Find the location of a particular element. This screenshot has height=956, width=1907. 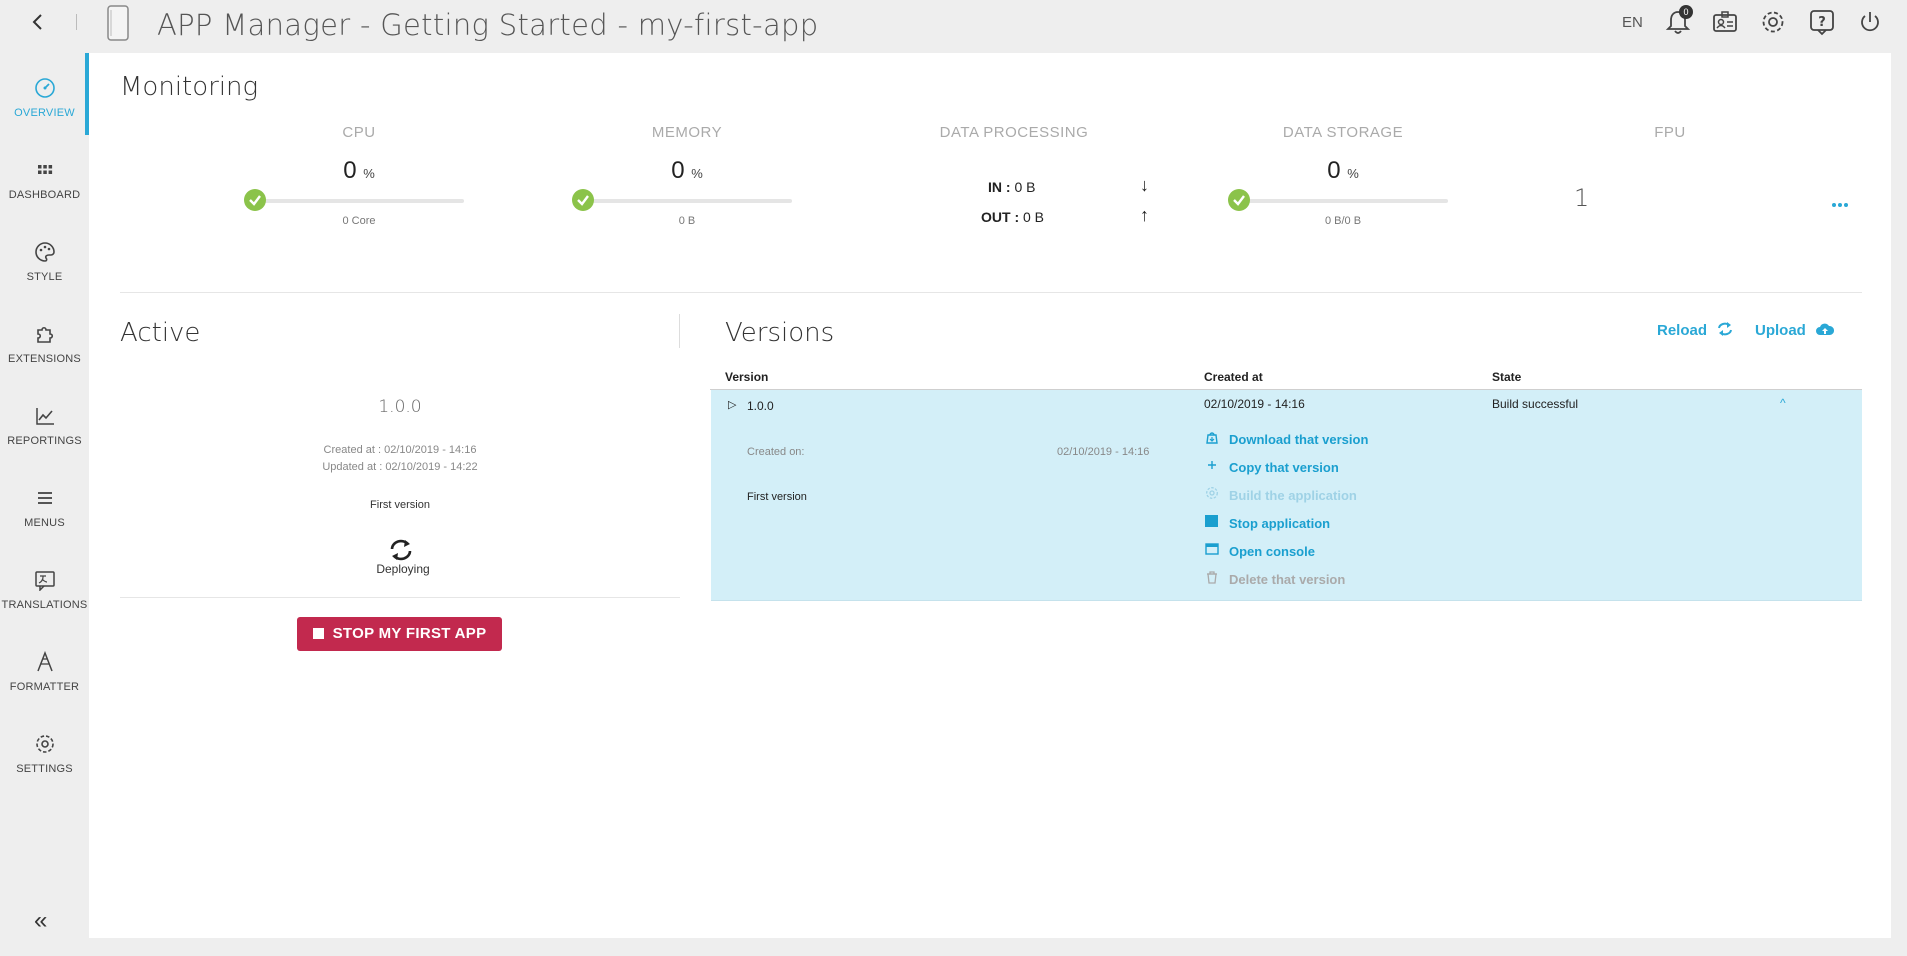

active-updated-at: Updated at : 02/10/2019 - 14:22 is located at coordinates (400, 467).